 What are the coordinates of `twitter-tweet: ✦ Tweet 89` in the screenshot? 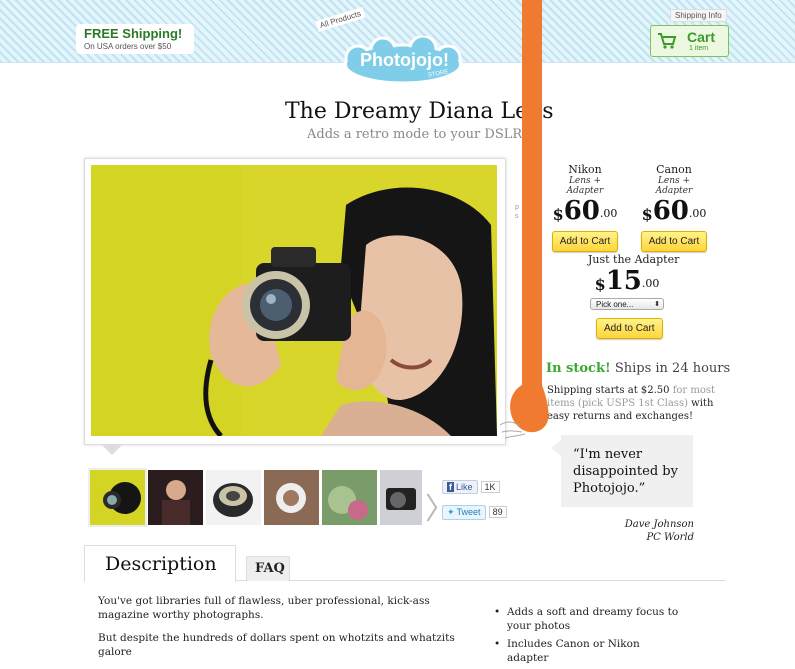 It's located at (474, 512).